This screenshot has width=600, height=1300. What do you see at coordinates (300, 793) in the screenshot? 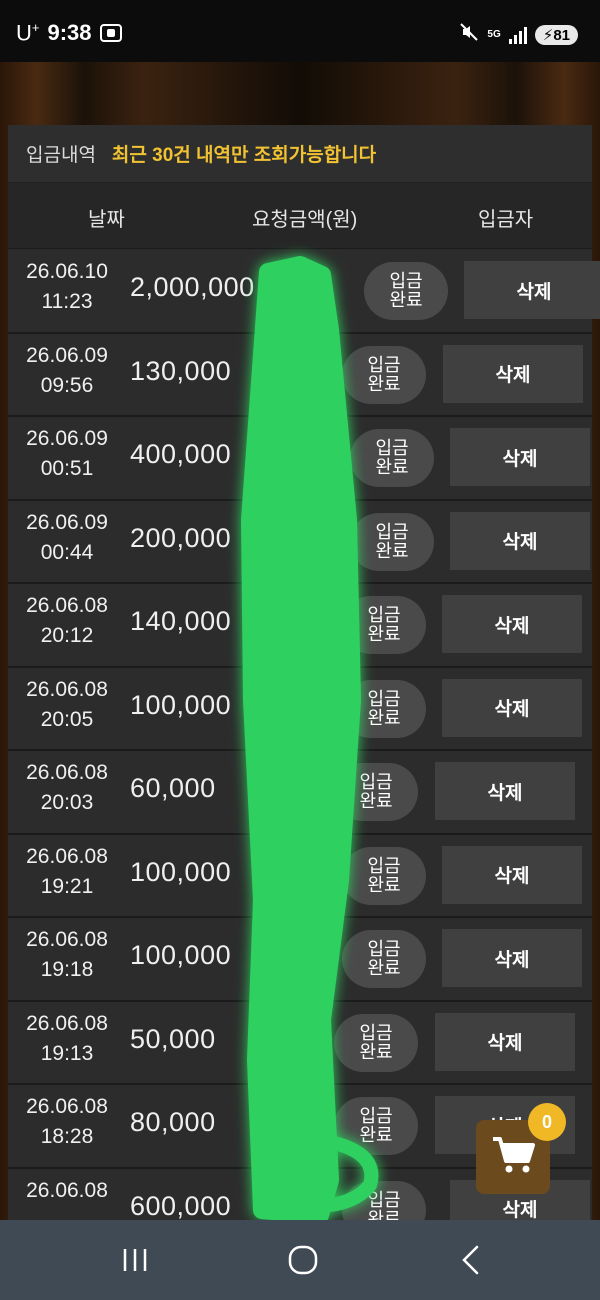
I see `table-row: 26.06.08 20:03 60,000 입금 완료 삭제` at bounding box center [300, 793].